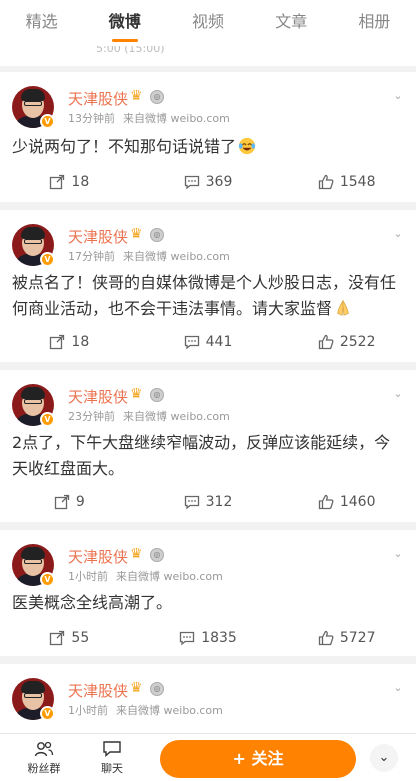 The image size is (416, 781). I want to click on post-meta: 13分钟前 来自微博 weibo.com, so click(149, 118).